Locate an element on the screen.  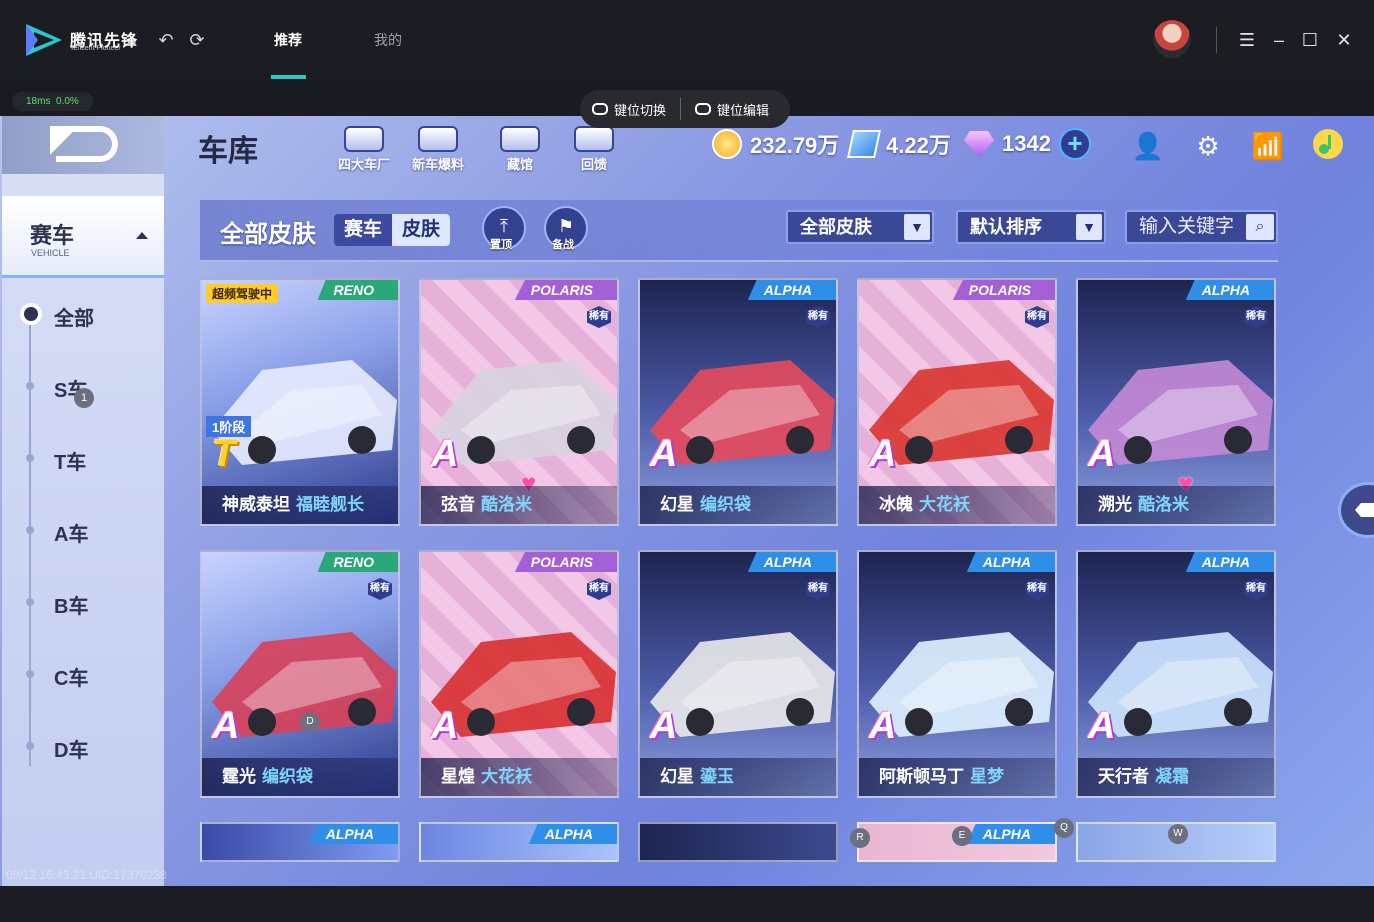
key-switch-label: 键位切换 is located at coordinates (640, 110).